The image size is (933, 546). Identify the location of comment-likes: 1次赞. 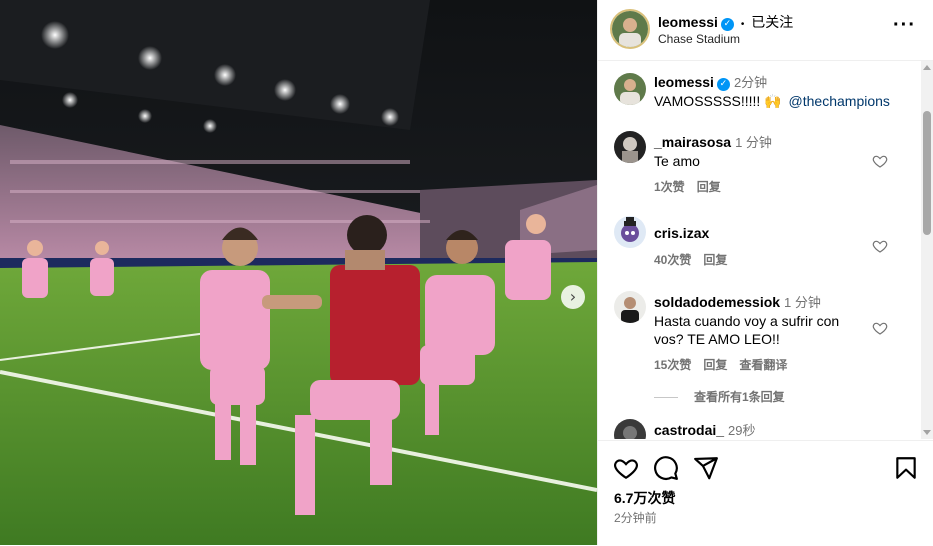
(669, 187).